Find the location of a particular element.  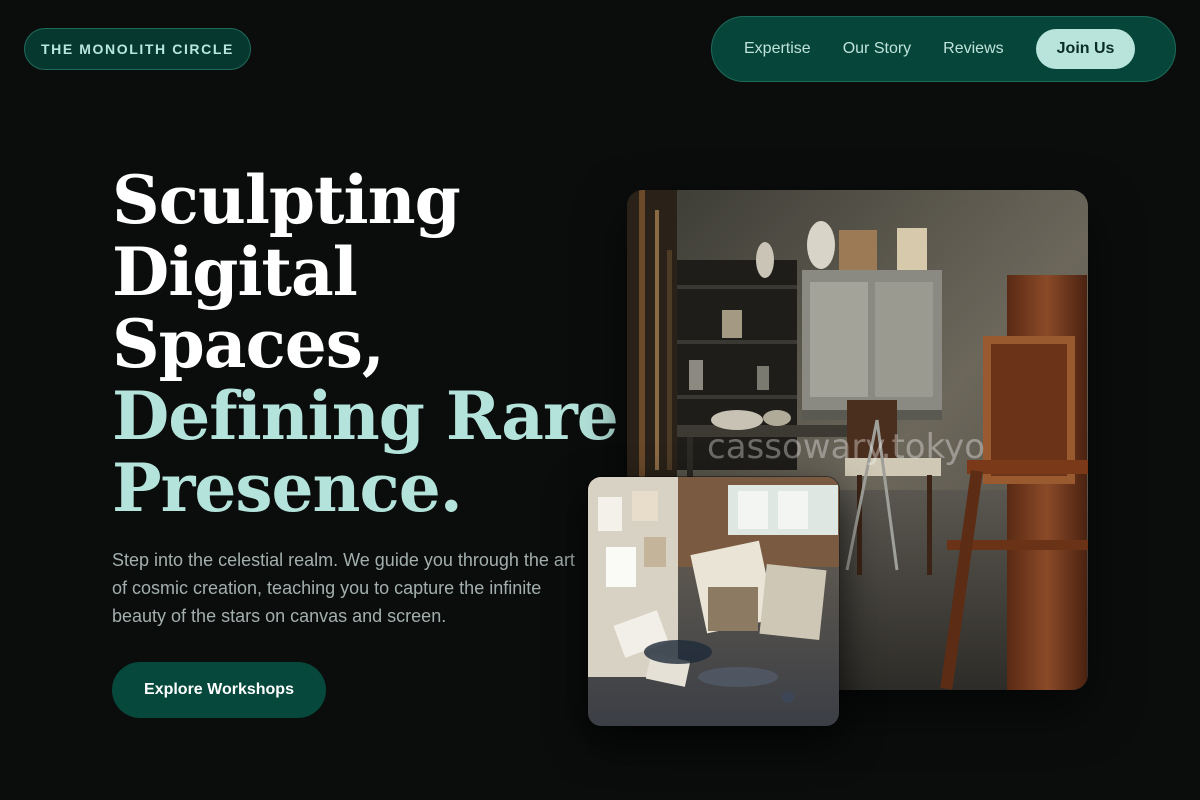

explore-workshops-button: Explore Workshops is located at coordinates (219, 690).